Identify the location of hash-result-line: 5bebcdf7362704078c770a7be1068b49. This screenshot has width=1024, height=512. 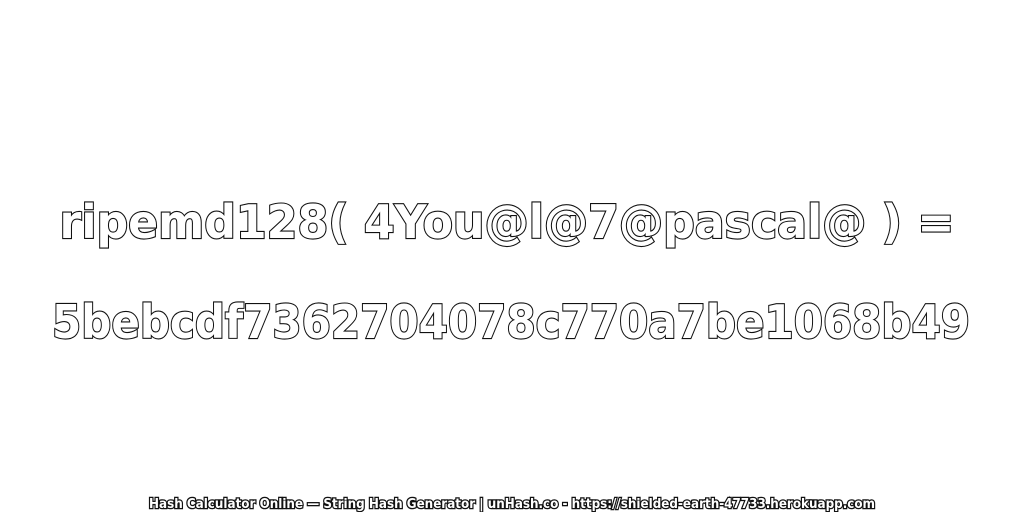
(511, 322).